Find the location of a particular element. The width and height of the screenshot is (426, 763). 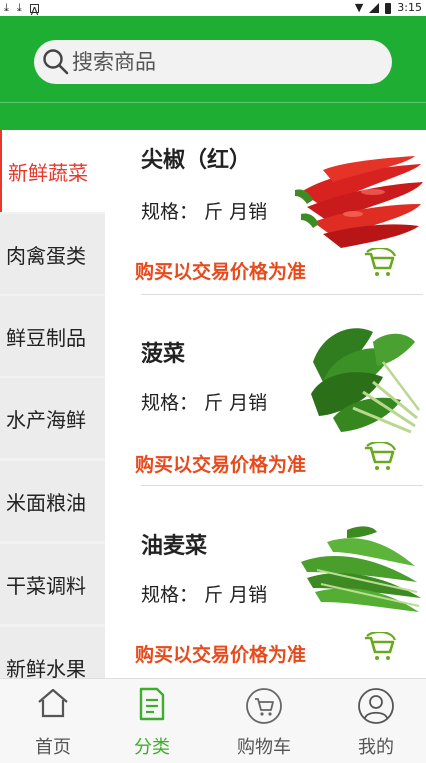

tab-label: 分类 is located at coordinates (152, 747).